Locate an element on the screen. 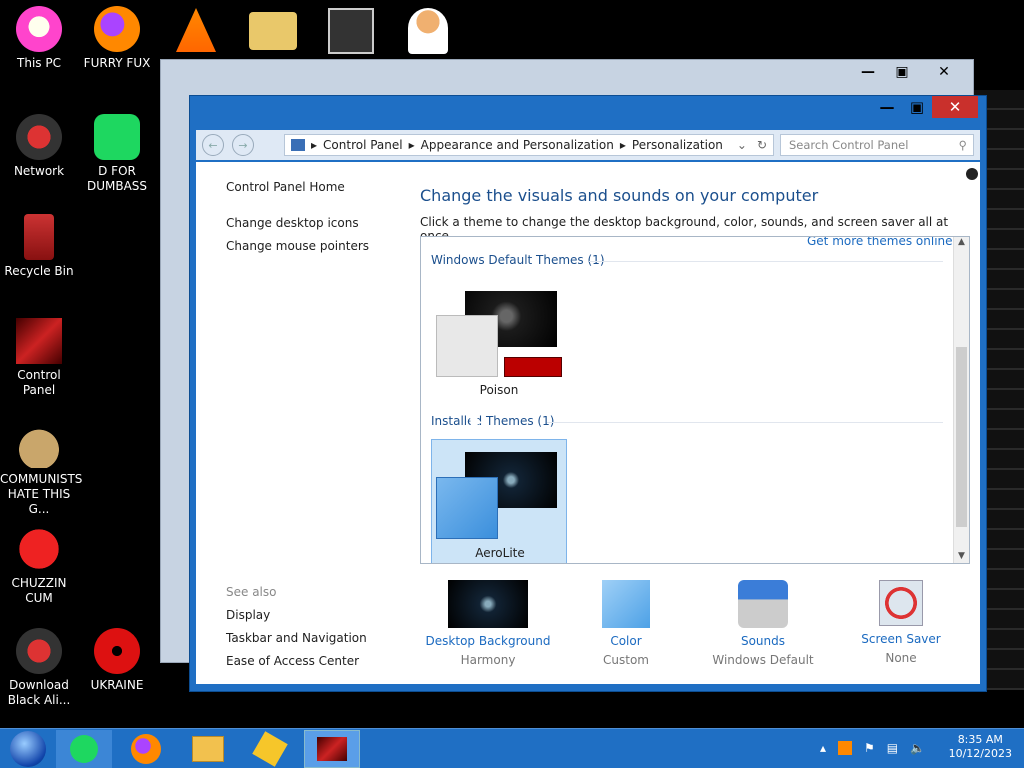  scrollbar-thumb is located at coordinates (961, 437).